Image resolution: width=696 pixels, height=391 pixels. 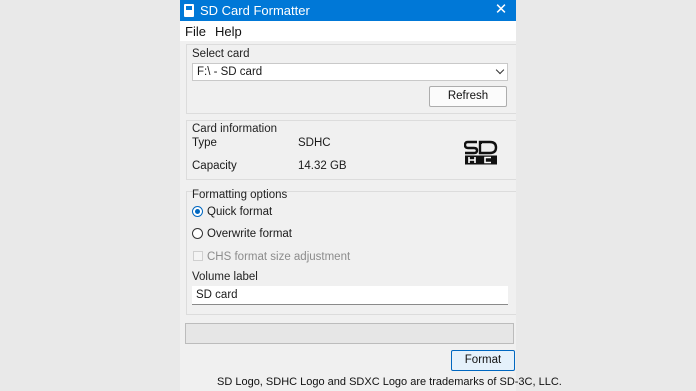 I want to click on quick-format-label: Quick format, so click(x=239, y=212).